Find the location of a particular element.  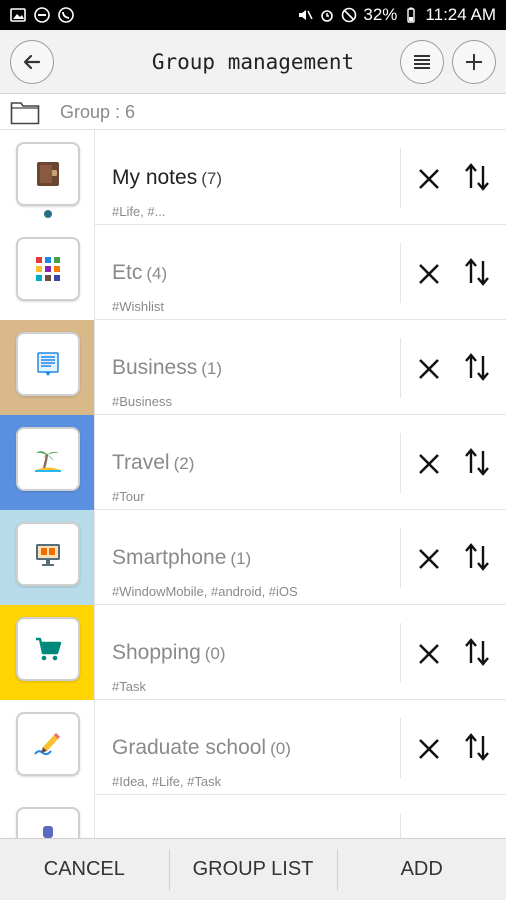

clock: 11:24 AM is located at coordinates (460, 14).